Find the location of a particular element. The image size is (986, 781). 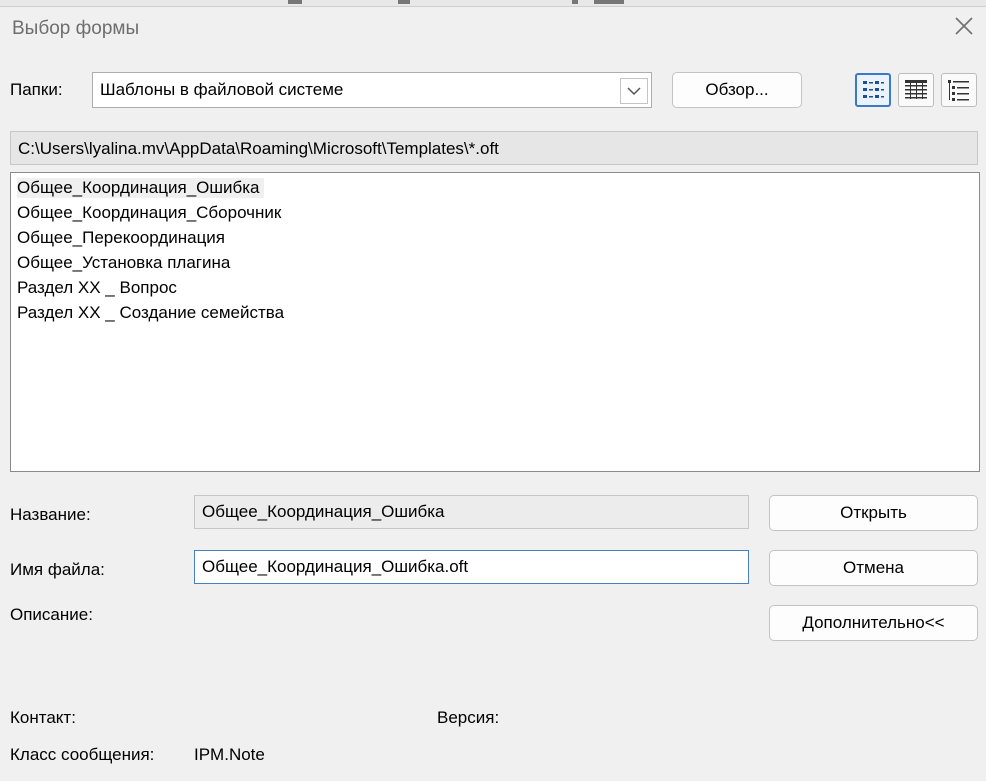

message-class-value: IPM.Note is located at coordinates (229, 754).